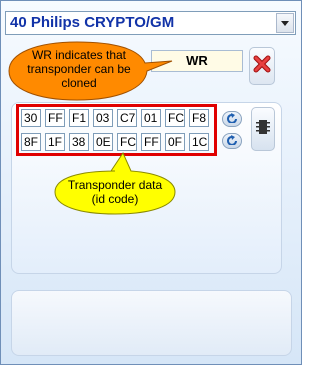  Describe the element at coordinates (127, 118) in the screenshot. I see `data-cell-r1c5: C7` at that location.